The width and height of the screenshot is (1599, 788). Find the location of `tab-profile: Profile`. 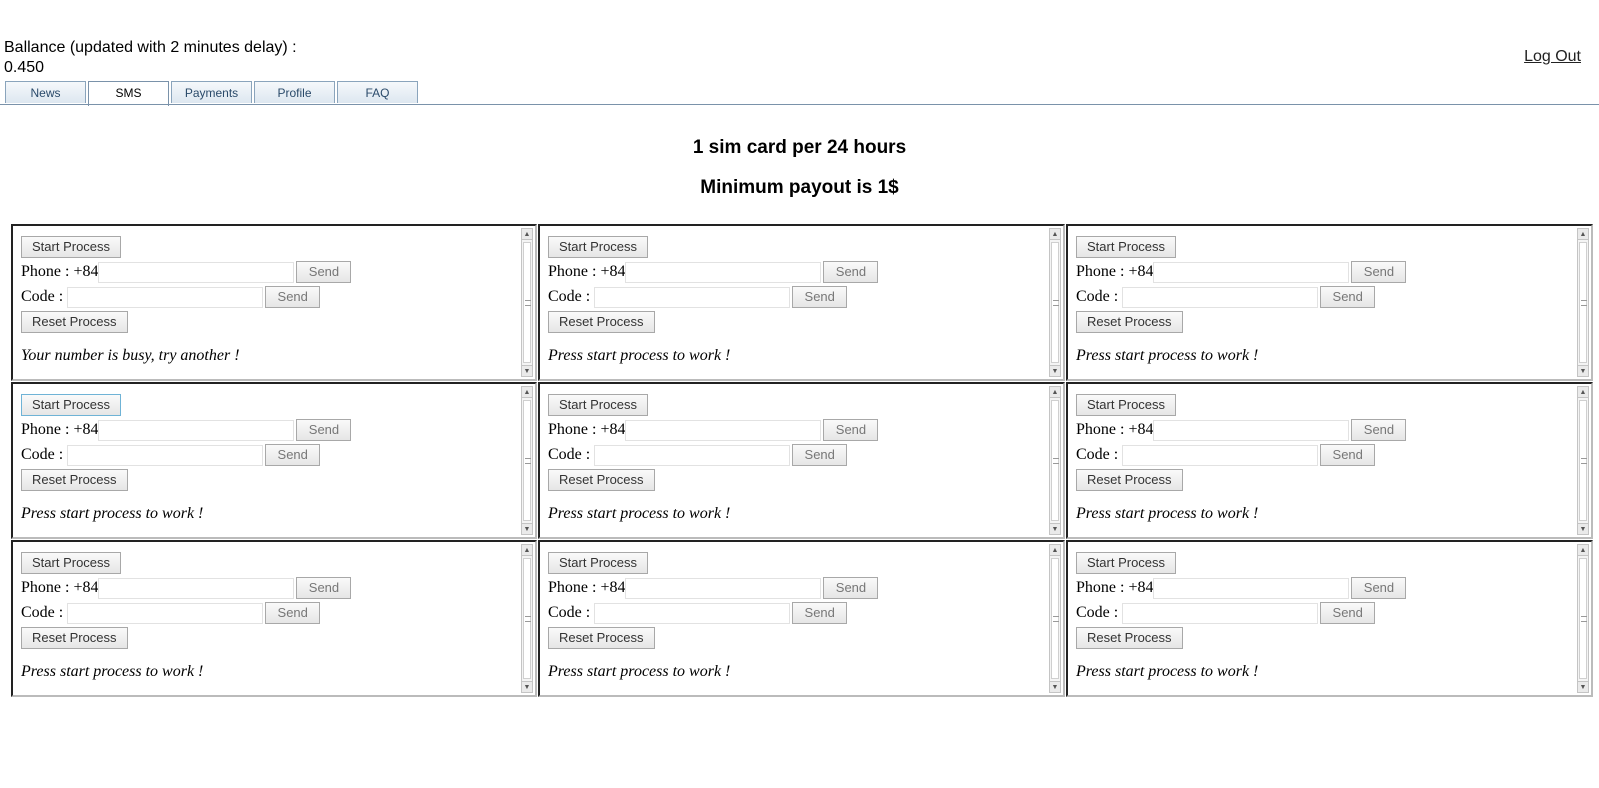

tab-profile: Profile is located at coordinates (294, 92).